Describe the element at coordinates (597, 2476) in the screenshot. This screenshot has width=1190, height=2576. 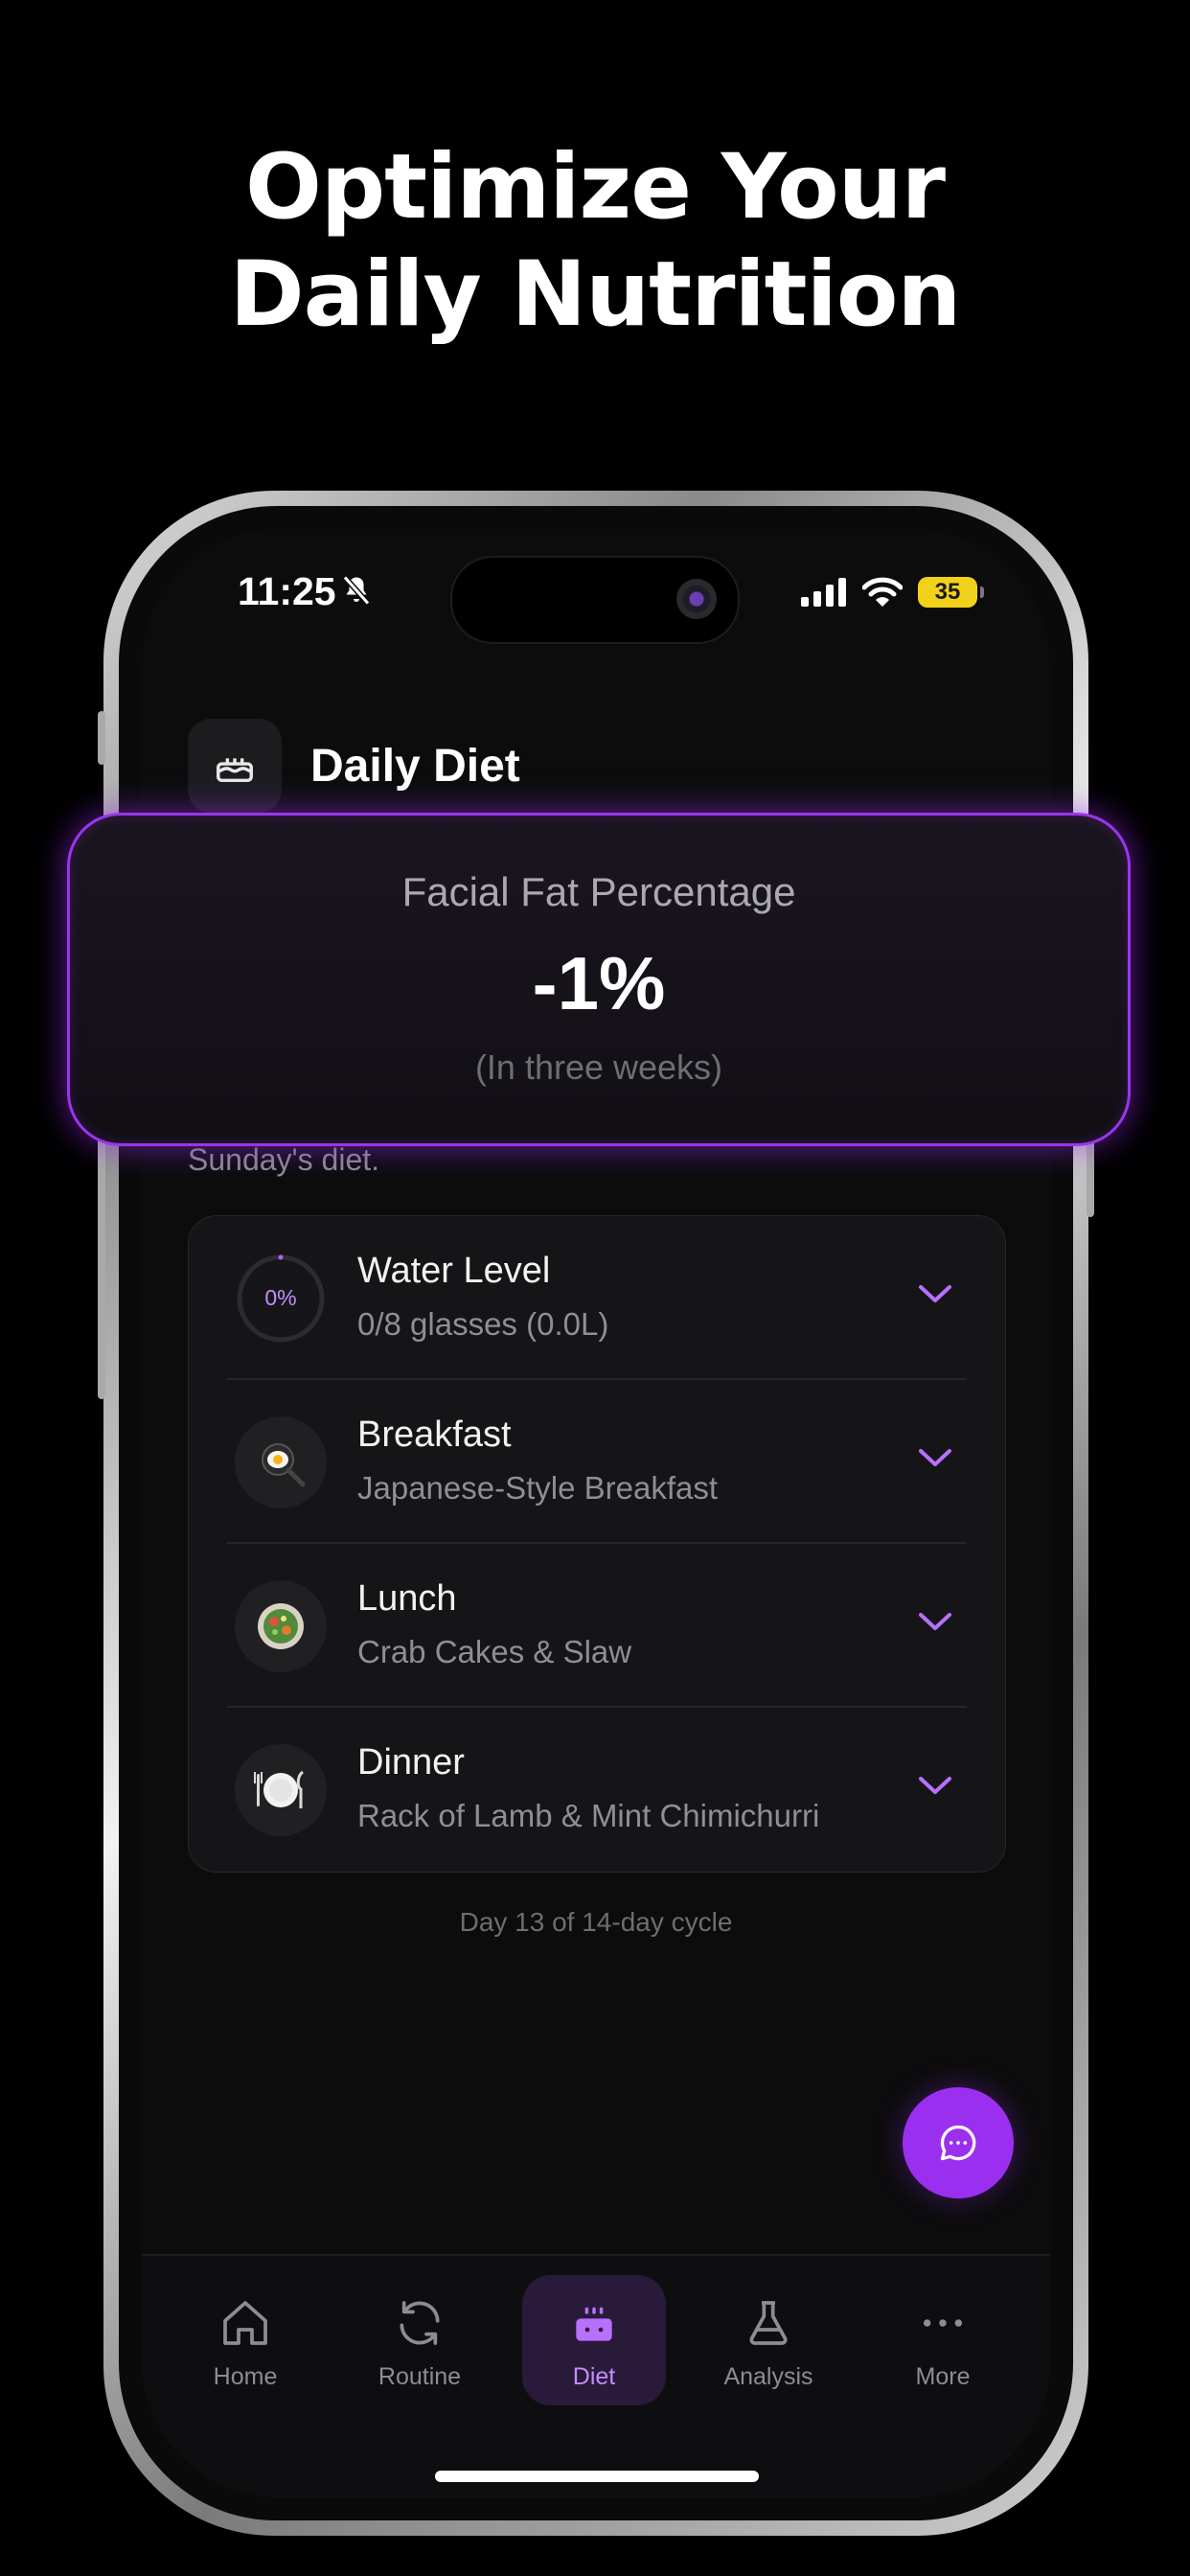
I see `home-indicator` at that location.